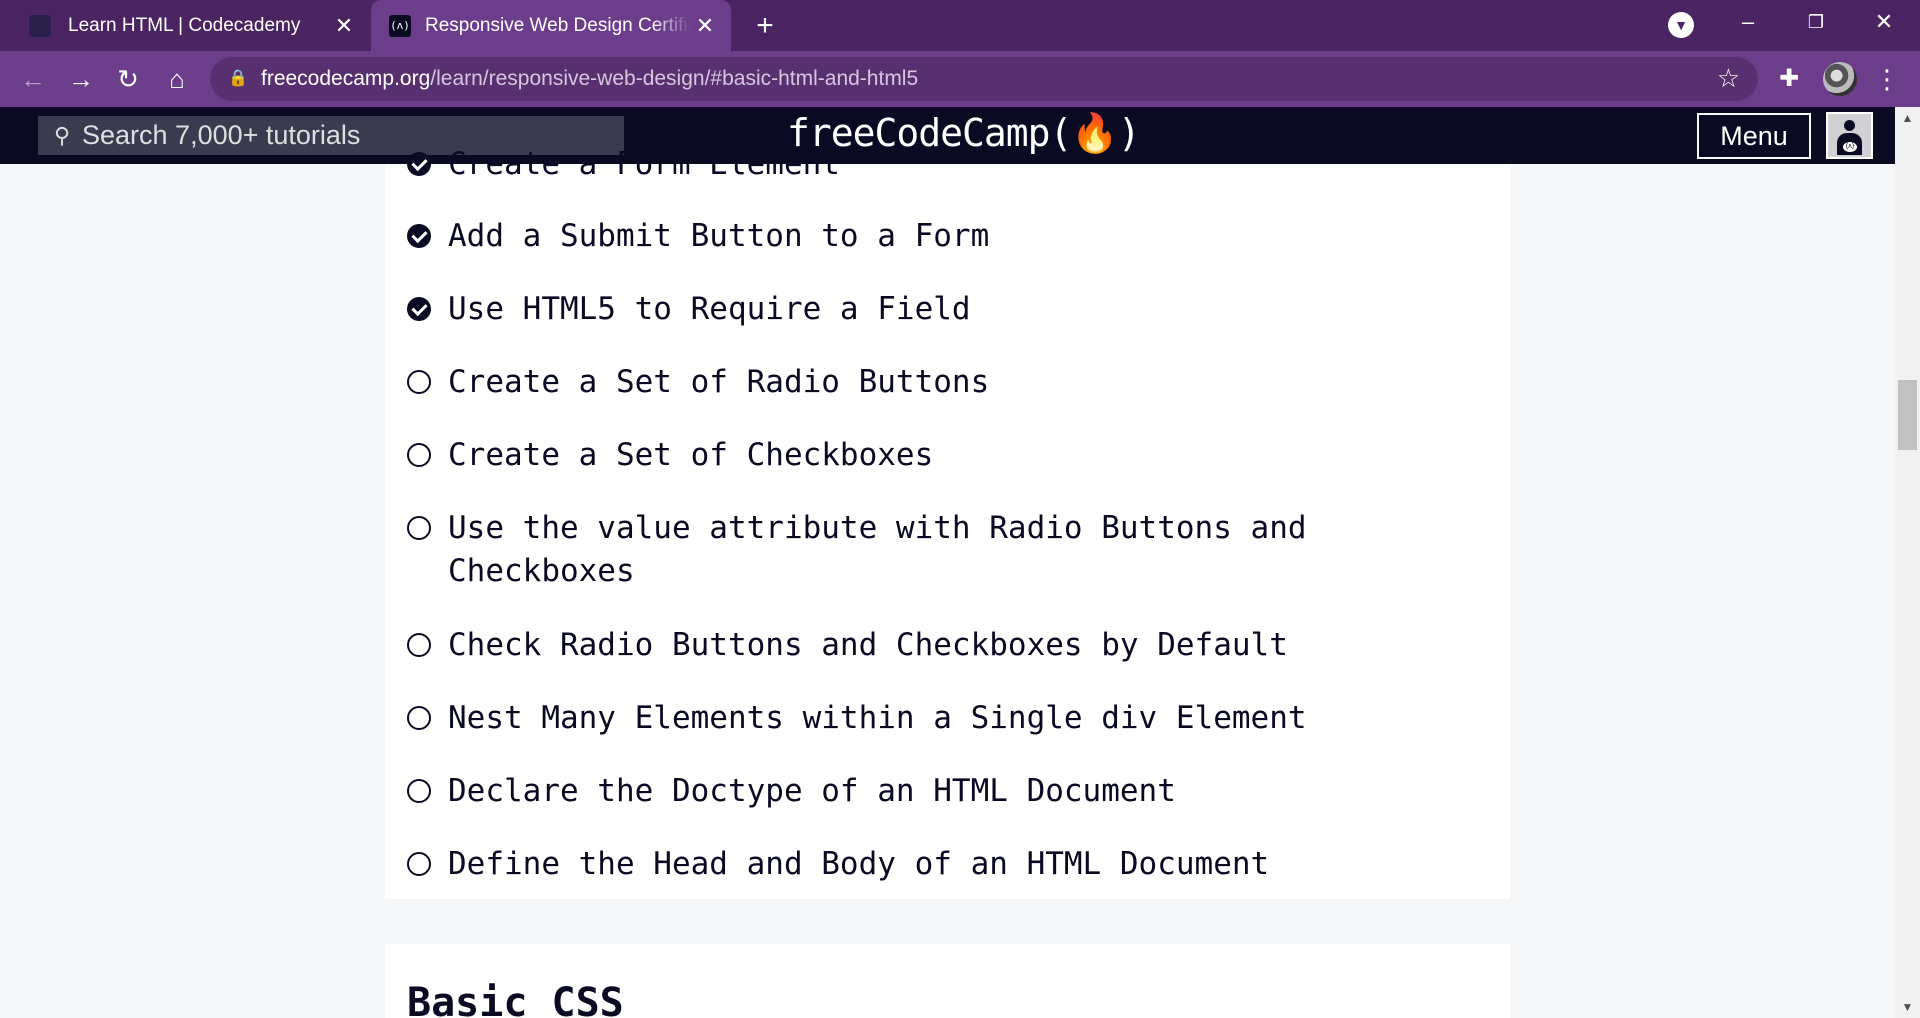 This screenshot has height=1018, width=1920. Describe the element at coordinates (765, 26) in the screenshot. I see `new-tab-button: +` at that location.